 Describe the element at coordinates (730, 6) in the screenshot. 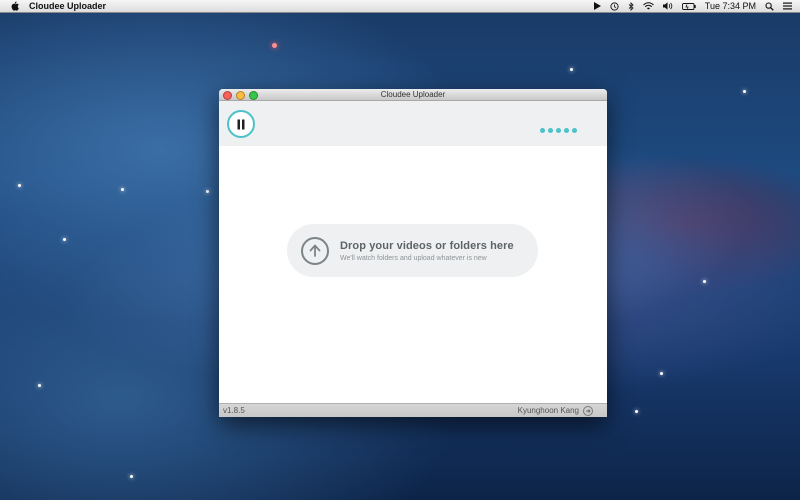

I see `clock-label: Tue 7:34 PM` at that location.